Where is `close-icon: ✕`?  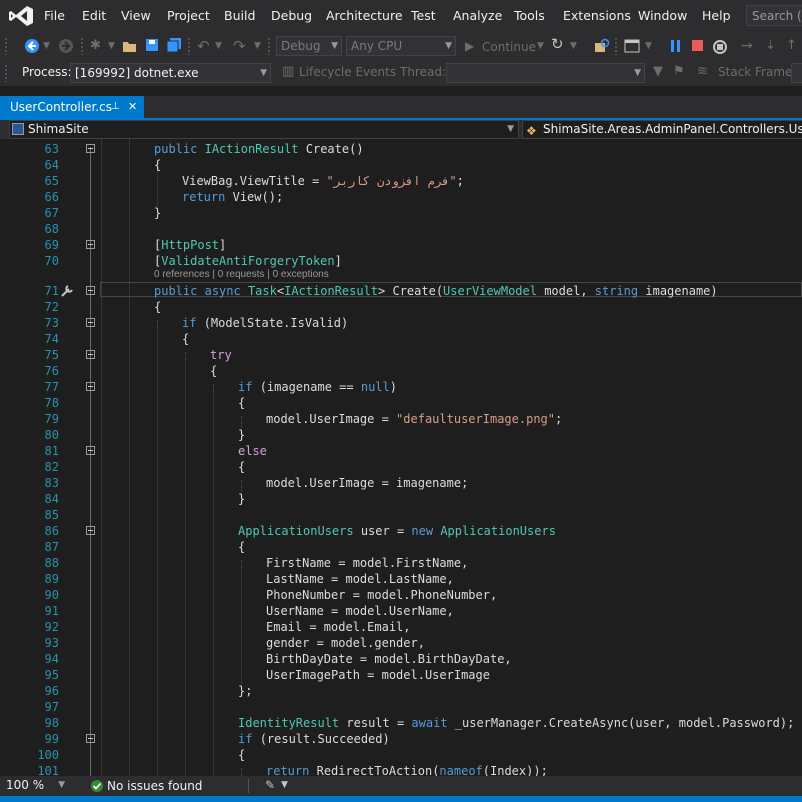
close-icon: ✕ is located at coordinates (132, 106).